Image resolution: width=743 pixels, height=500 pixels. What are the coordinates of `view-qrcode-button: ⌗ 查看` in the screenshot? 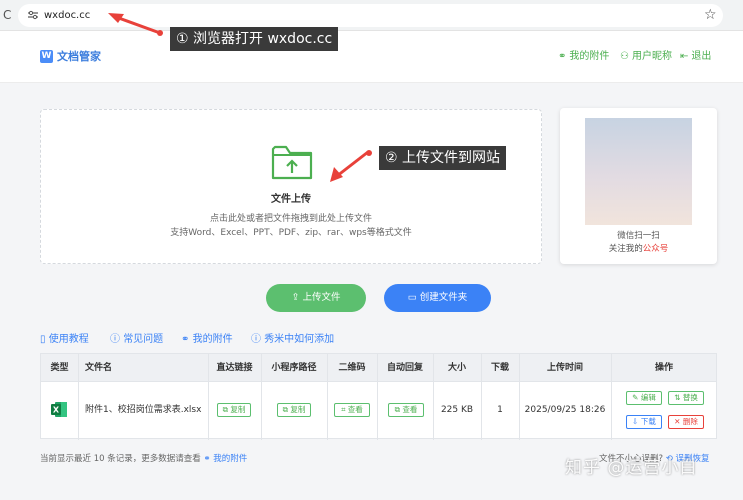 It's located at (352, 410).